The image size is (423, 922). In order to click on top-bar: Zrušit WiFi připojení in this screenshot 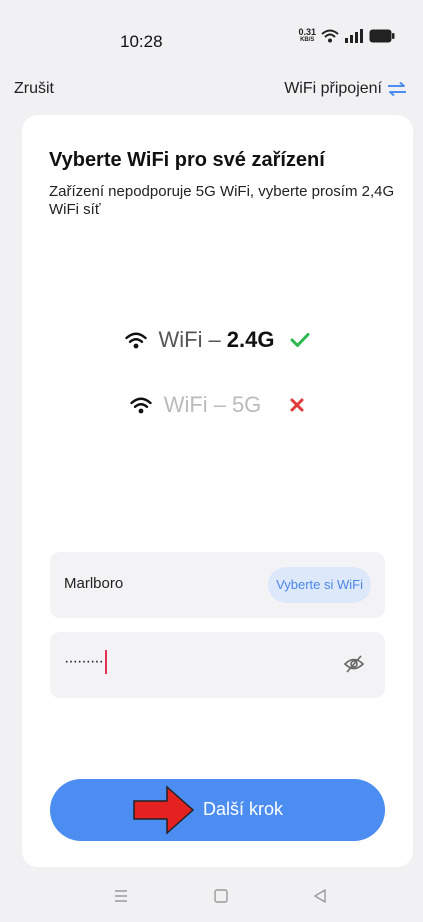, I will do `click(211, 91)`.